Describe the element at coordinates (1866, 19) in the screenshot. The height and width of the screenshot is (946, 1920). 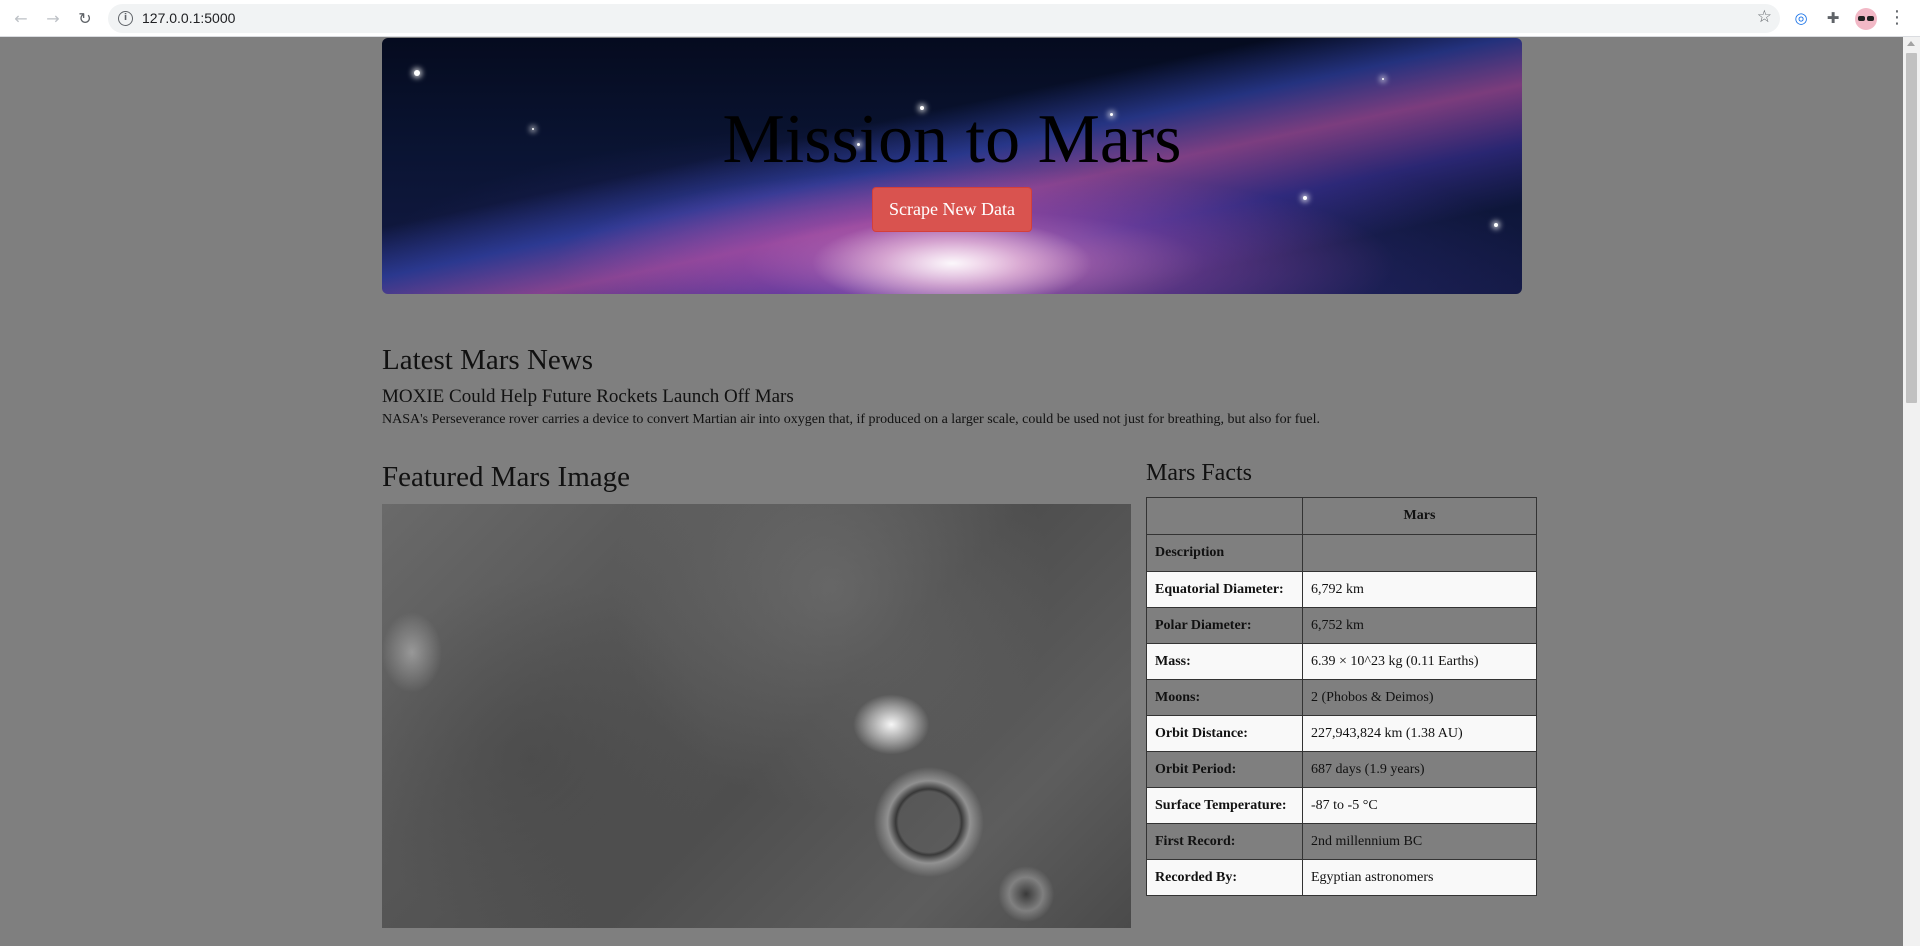
I see `profile-avatar` at that location.